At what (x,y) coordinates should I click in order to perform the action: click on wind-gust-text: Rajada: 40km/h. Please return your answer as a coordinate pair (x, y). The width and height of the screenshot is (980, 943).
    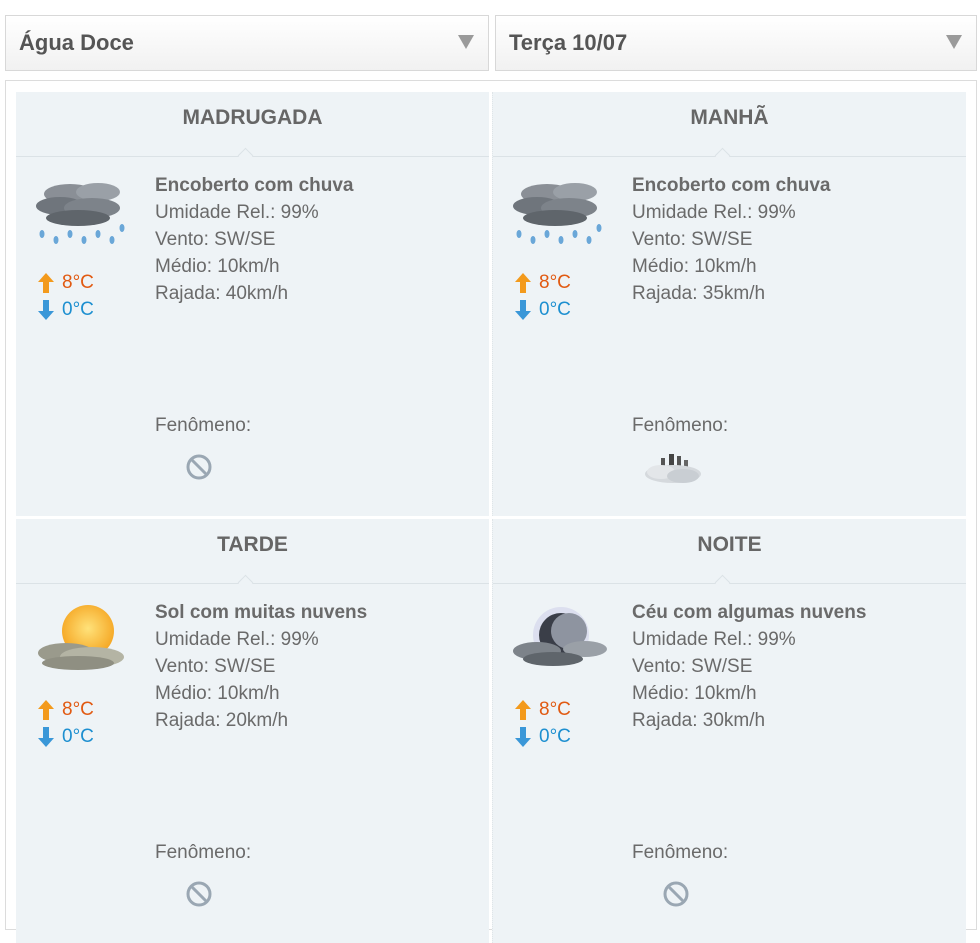
    Looking at the image, I should click on (222, 293).